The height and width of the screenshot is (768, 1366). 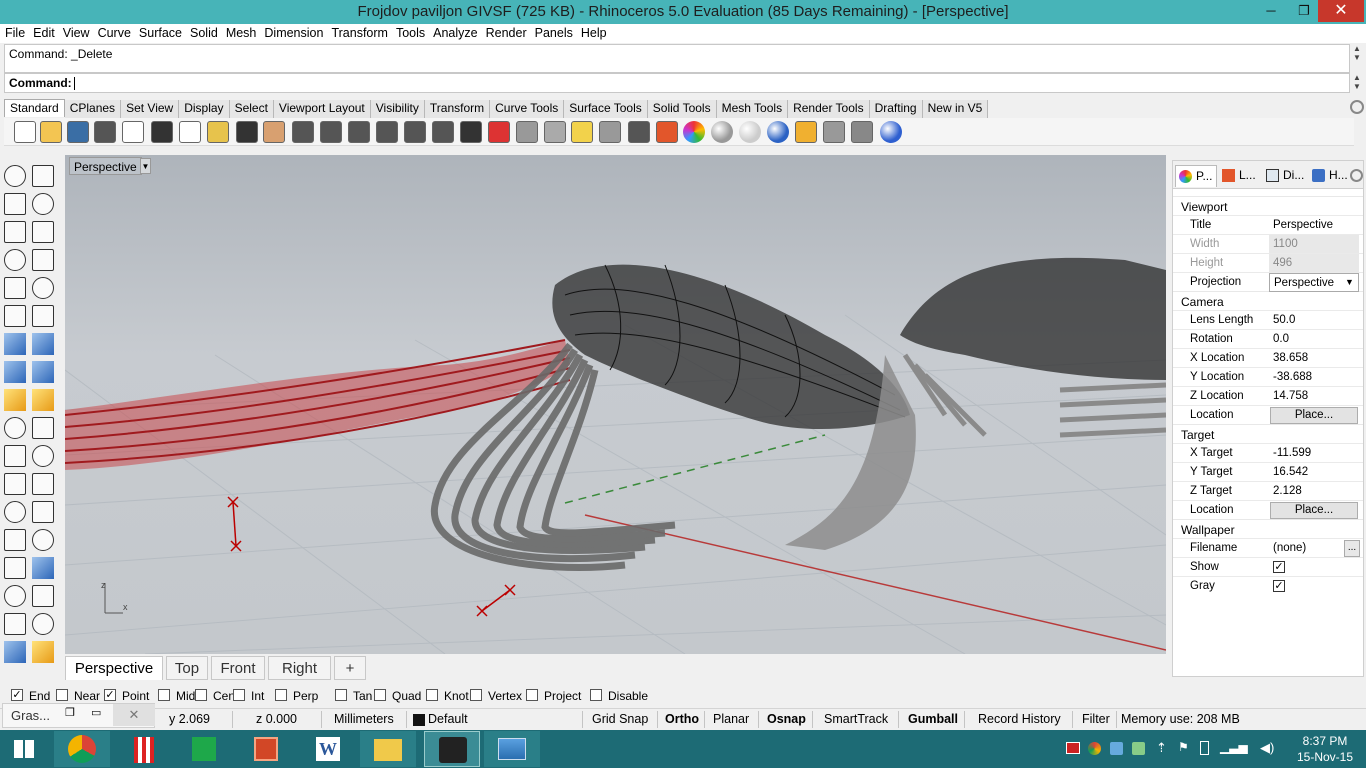 What do you see at coordinates (829, 109) in the screenshot?
I see `tab-render-tools: Render Tools` at bounding box center [829, 109].